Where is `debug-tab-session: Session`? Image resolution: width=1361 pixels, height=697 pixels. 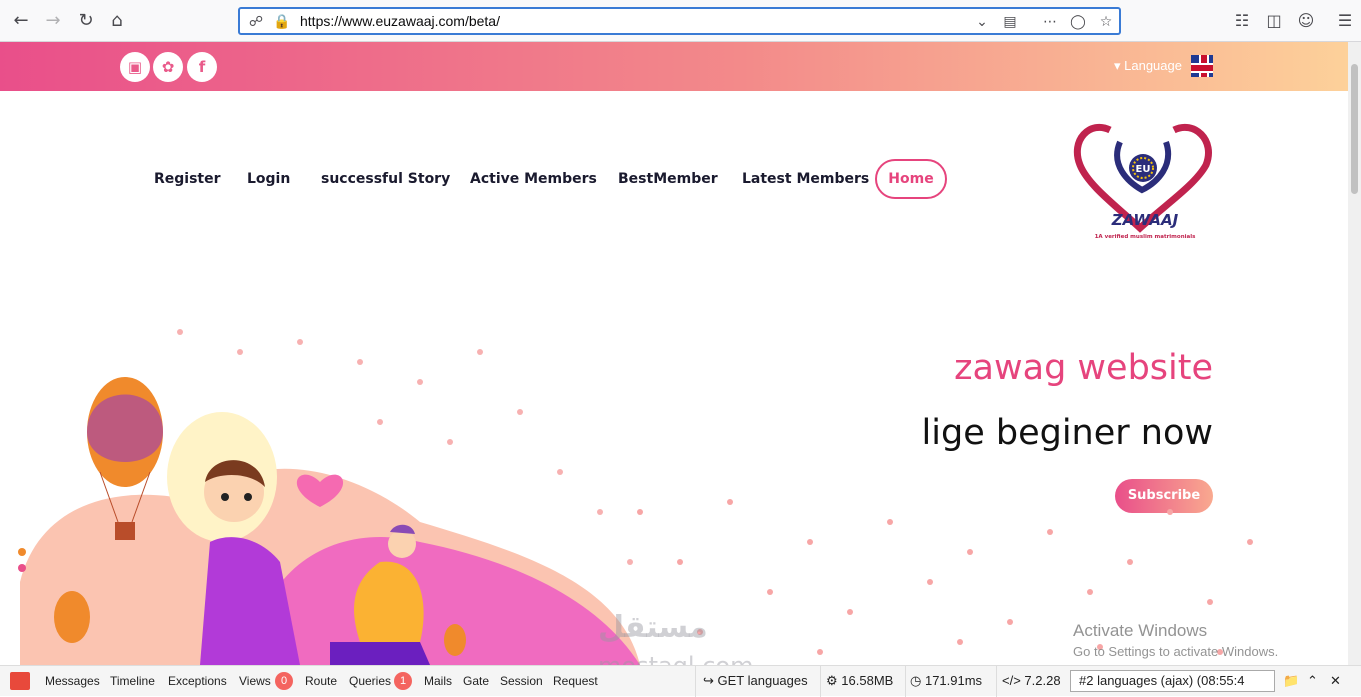
debug-tab-session: Session is located at coordinates (521, 681).